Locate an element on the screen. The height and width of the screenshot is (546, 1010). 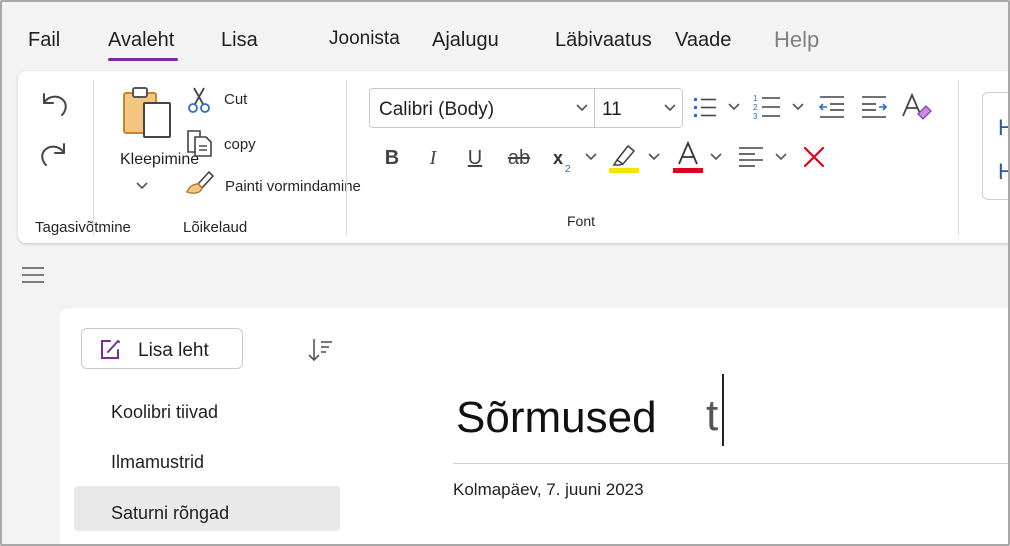
add-page-label: Lisa leht is located at coordinates (173, 350).